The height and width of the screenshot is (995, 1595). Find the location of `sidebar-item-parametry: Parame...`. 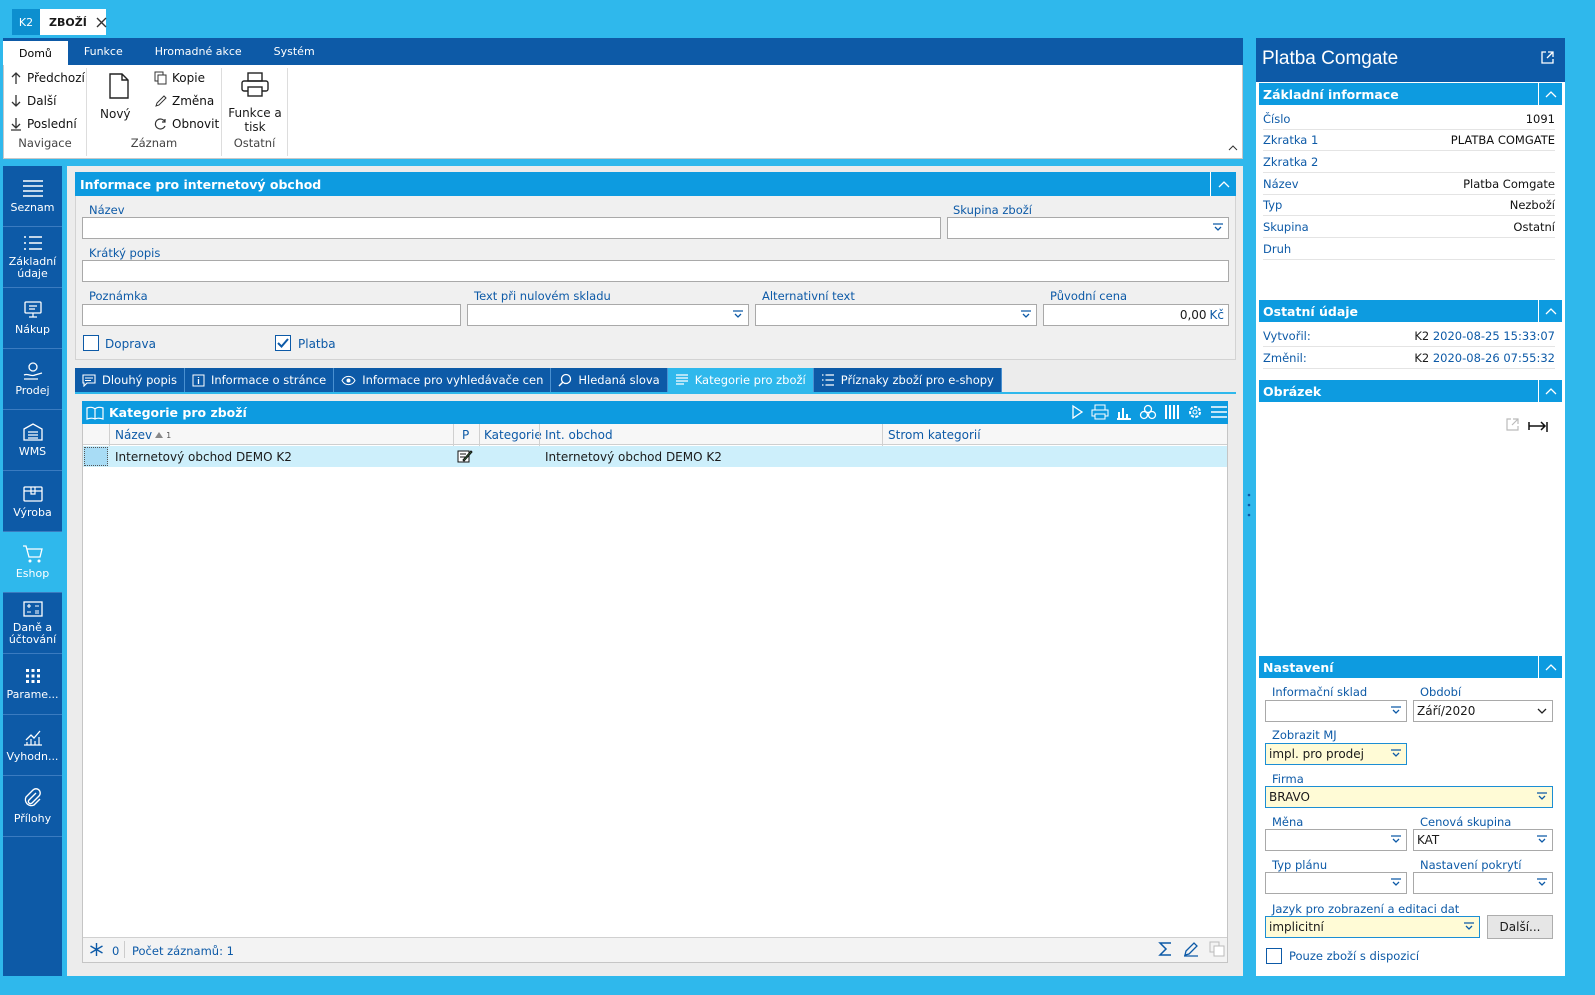

sidebar-item-parametry: Parame... is located at coordinates (32, 684).